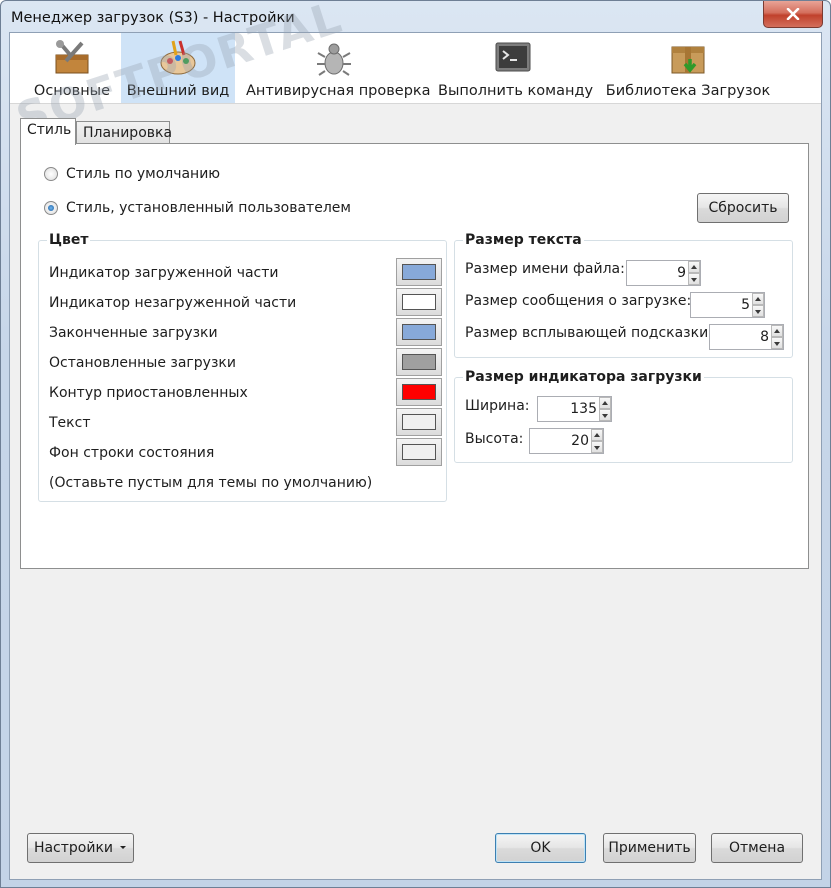 This screenshot has height=888, width=831. I want to click on tooltip-size-spinner: 8, so click(746, 337).